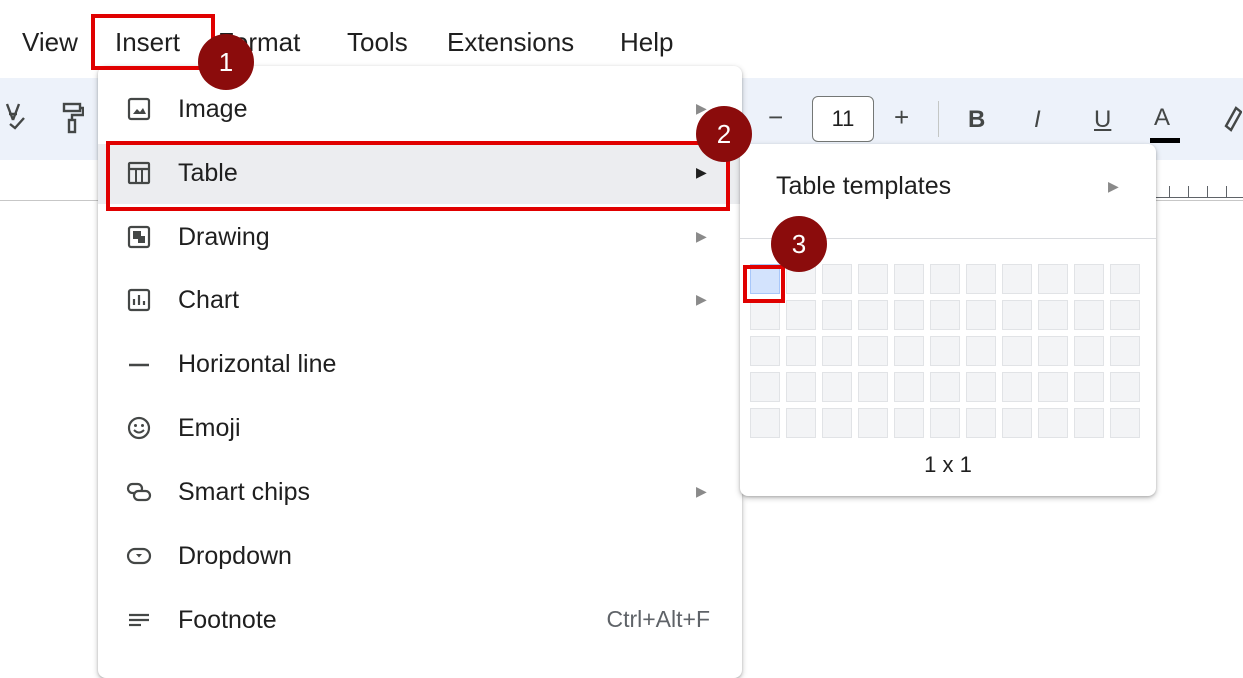 The image size is (1243, 678). Describe the element at coordinates (420, 238) in the screenshot. I see `menu-item-drawing: Drawing ▶` at that location.